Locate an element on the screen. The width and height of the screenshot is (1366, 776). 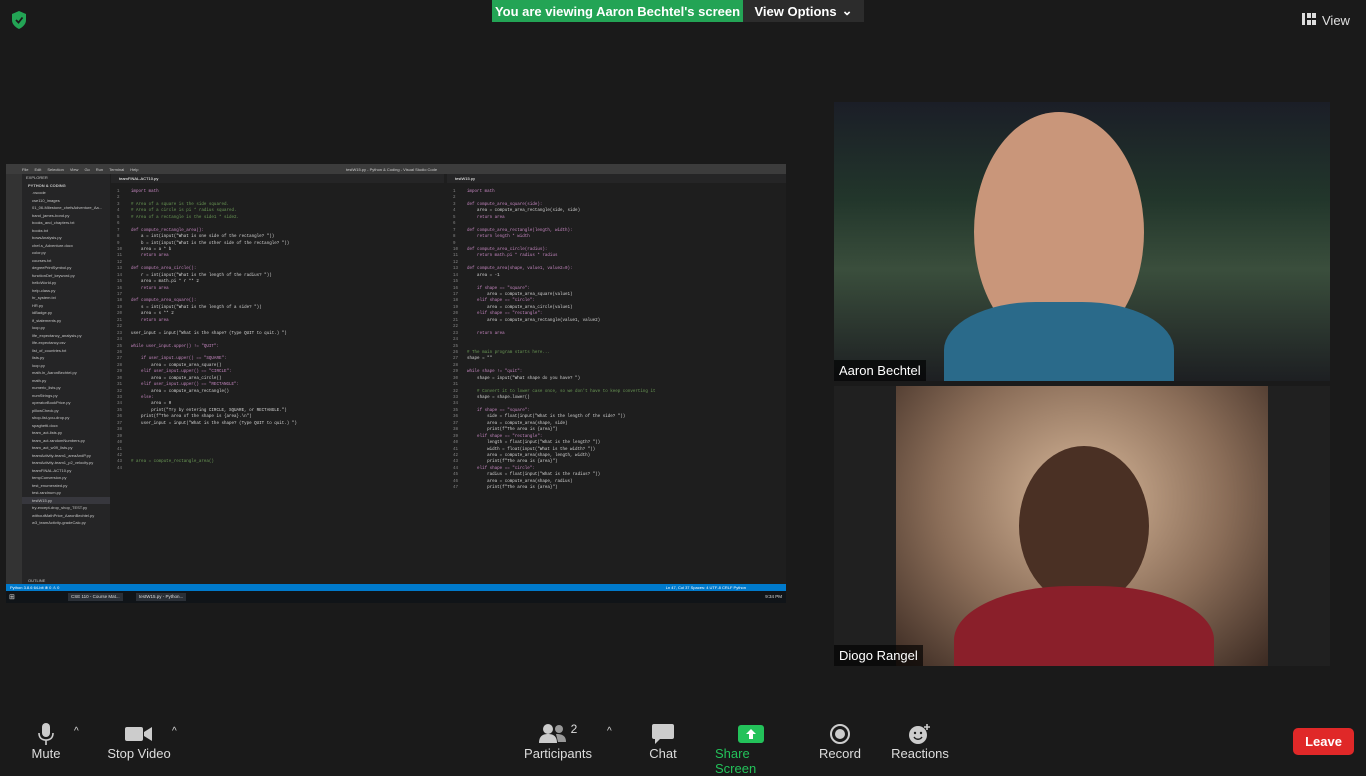
participant-face is located at coordinates (1084, 526).